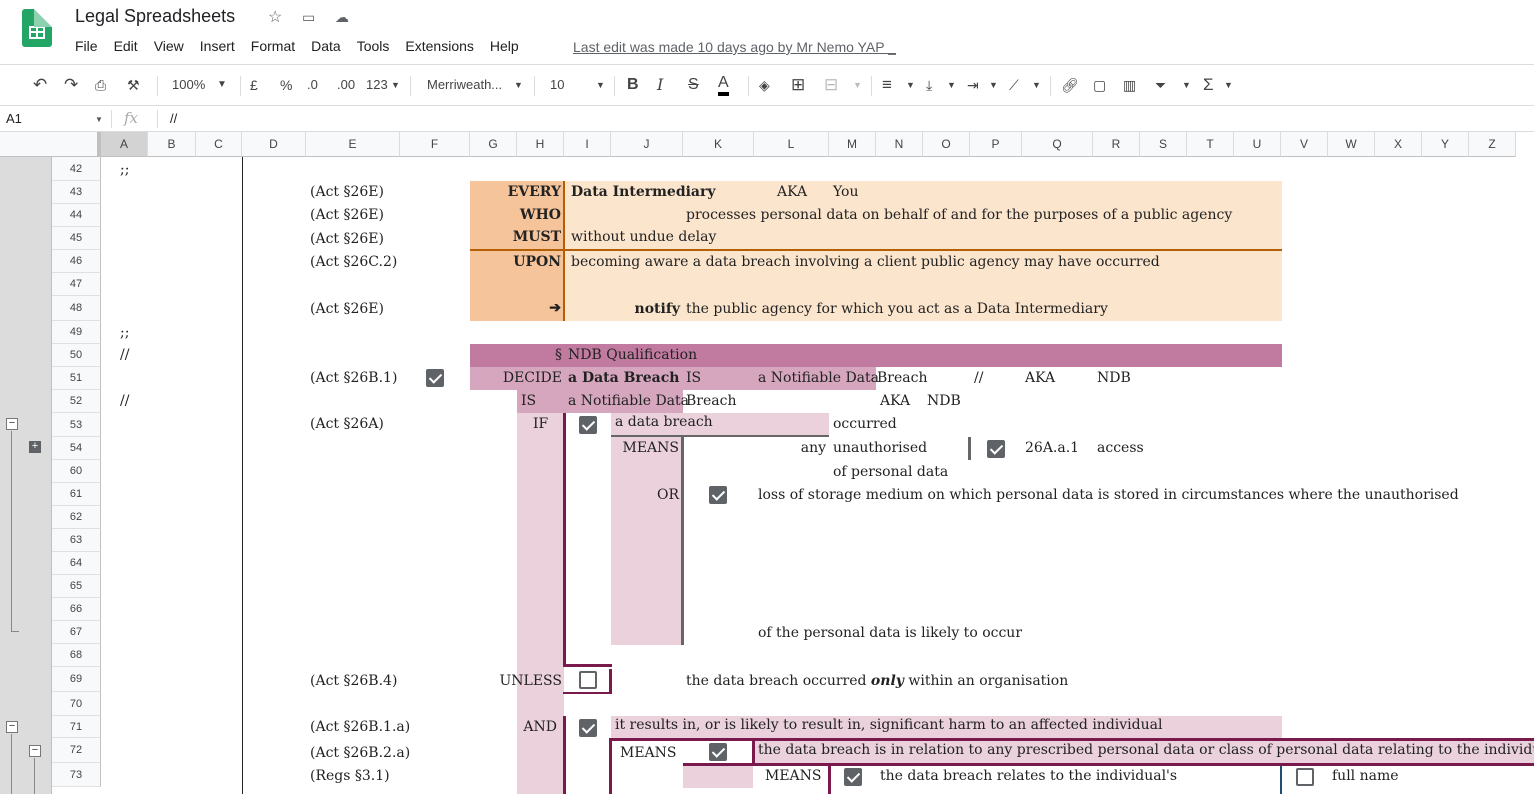  What do you see at coordinates (623, 378) in the screenshot?
I see `cell-i51: a Data Breach` at bounding box center [623, 378].